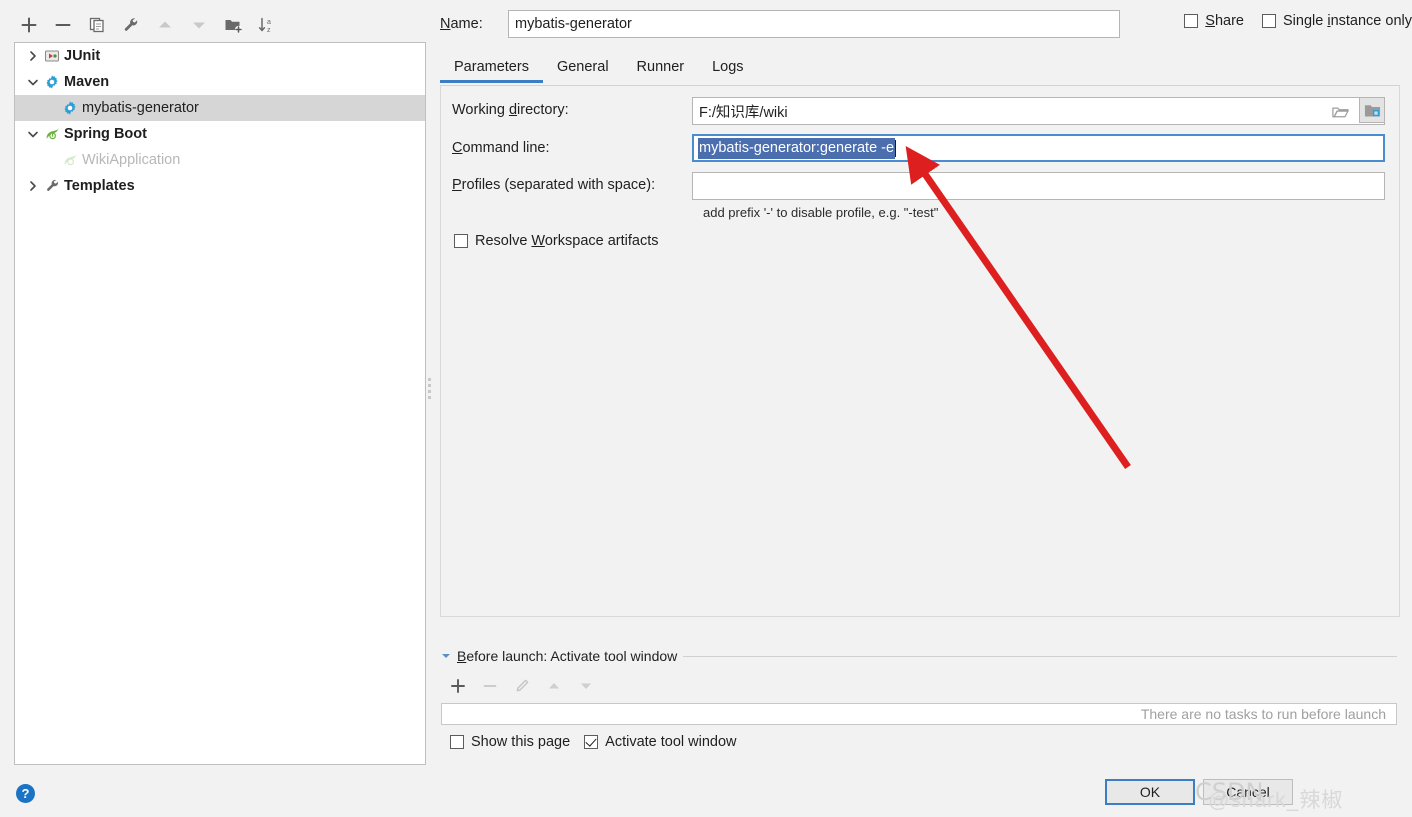 The image size is (1412, 817). What do you see at coordinates (567, 656) in the screenshot?
I see `before-launch-title: Before launch: Activate tool window` at bounding box center [567, 656].